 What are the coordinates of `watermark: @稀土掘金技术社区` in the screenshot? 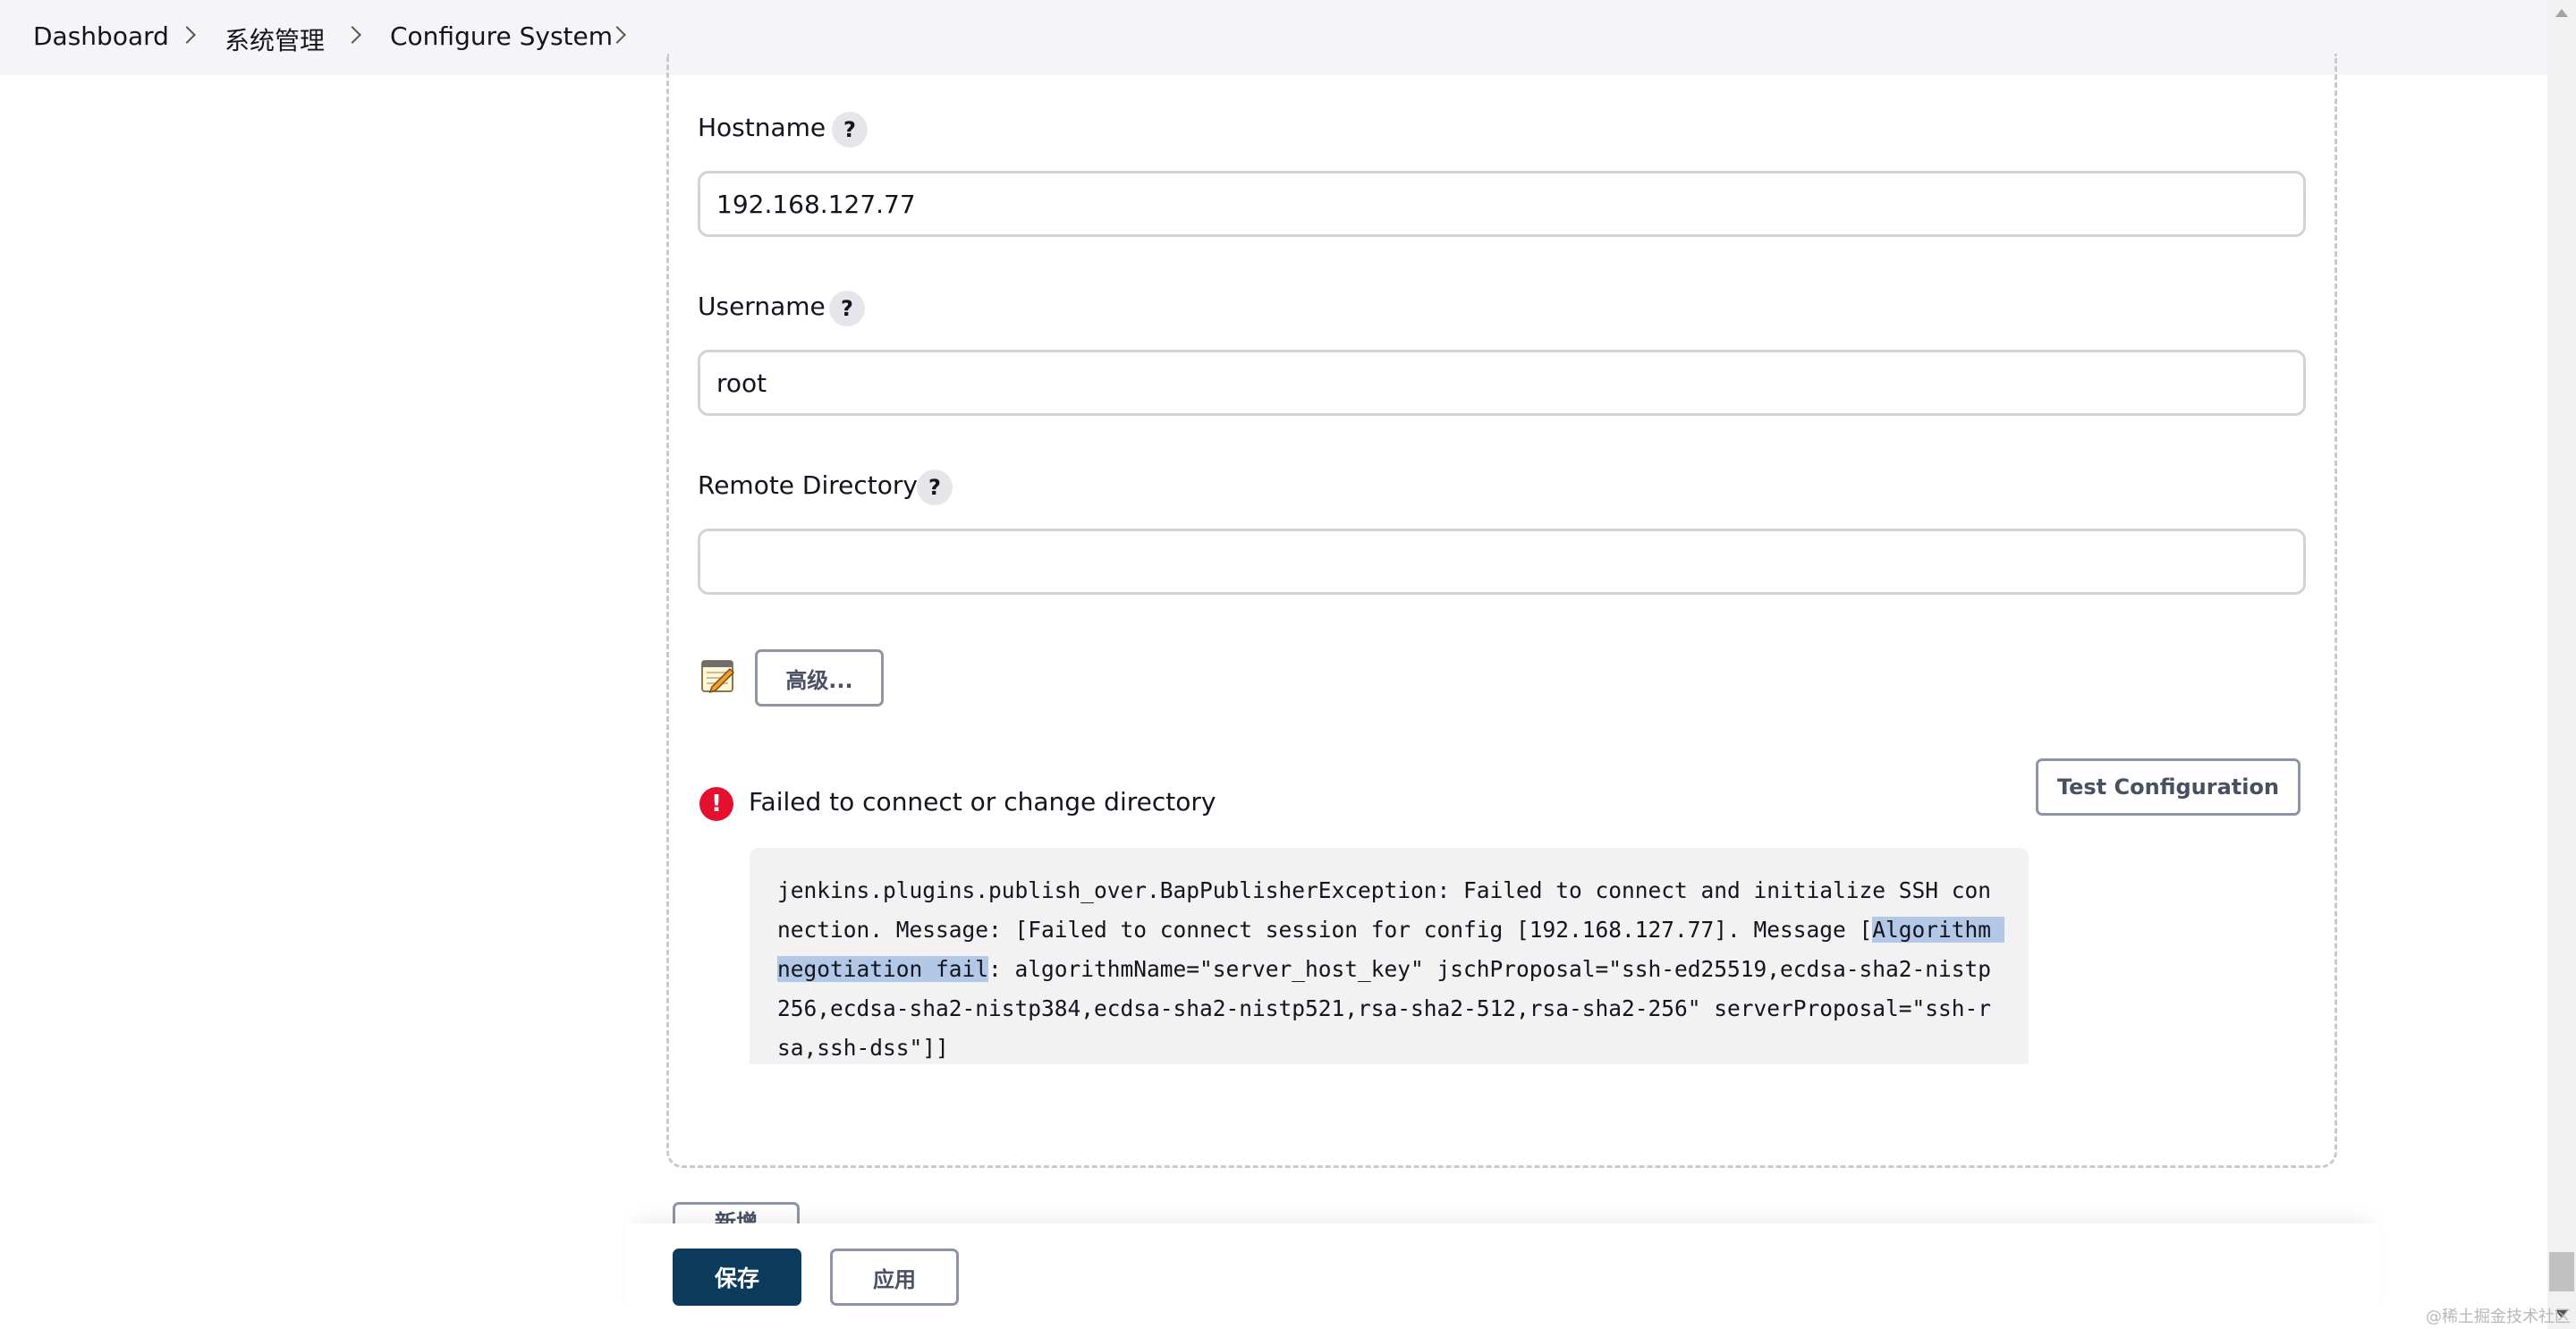 It's located at (2498, 1317).